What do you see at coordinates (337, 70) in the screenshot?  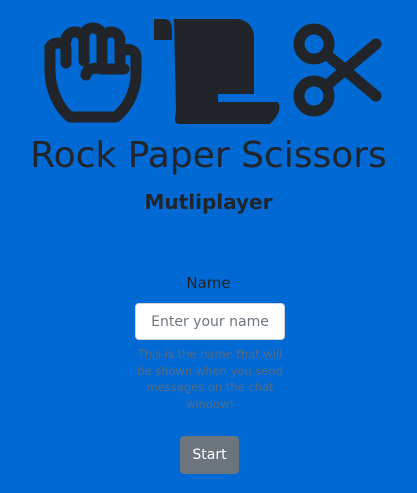 I see `scissors-icon` at bounding box center [337, 70].